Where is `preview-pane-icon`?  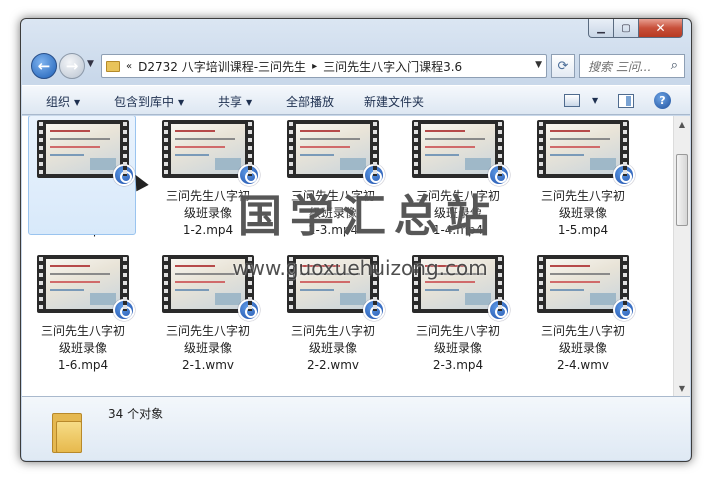 preview-pane-icon is located at coordinates (626, 101).